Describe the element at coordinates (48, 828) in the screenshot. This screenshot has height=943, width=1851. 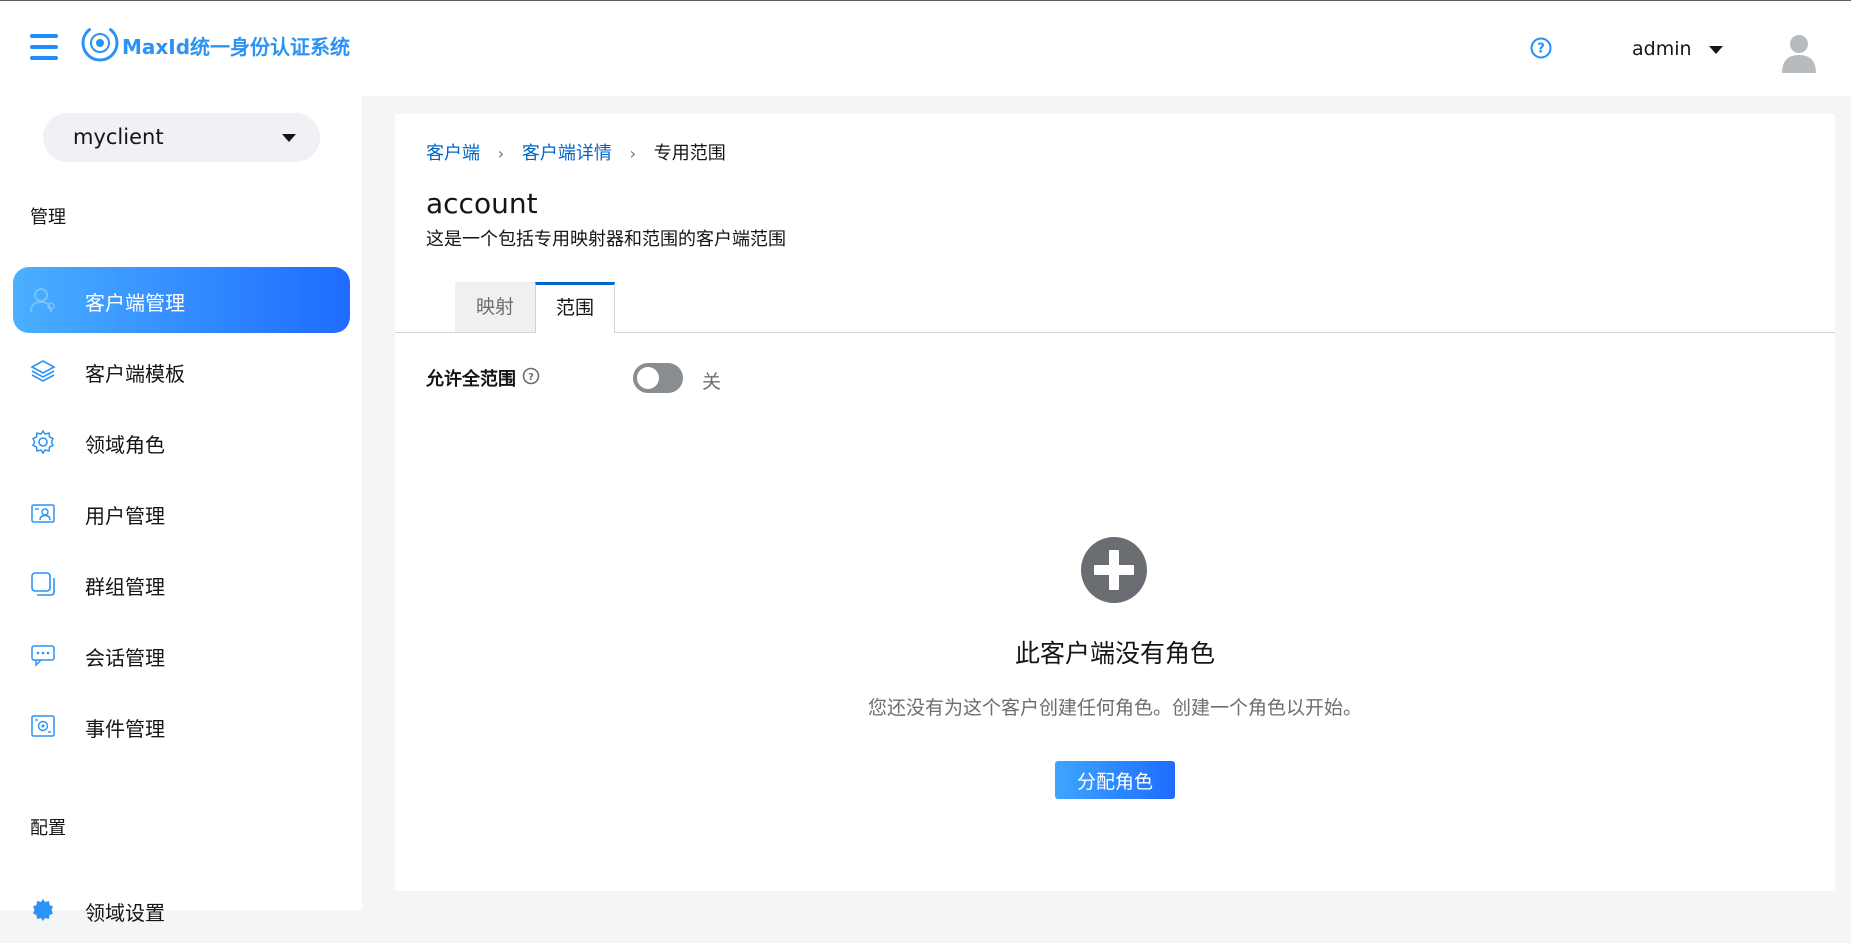
I see `section-label-config: 配置` at that location.